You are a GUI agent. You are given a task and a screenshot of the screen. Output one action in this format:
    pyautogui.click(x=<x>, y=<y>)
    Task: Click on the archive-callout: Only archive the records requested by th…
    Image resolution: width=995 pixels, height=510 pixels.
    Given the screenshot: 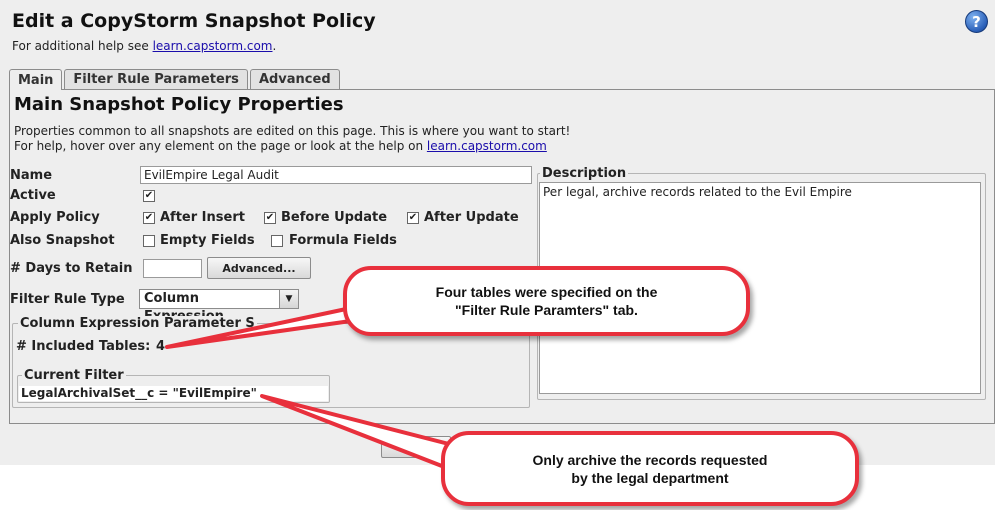 What is the action you would take?
    pyautogui.click(x=650, y=468)
    